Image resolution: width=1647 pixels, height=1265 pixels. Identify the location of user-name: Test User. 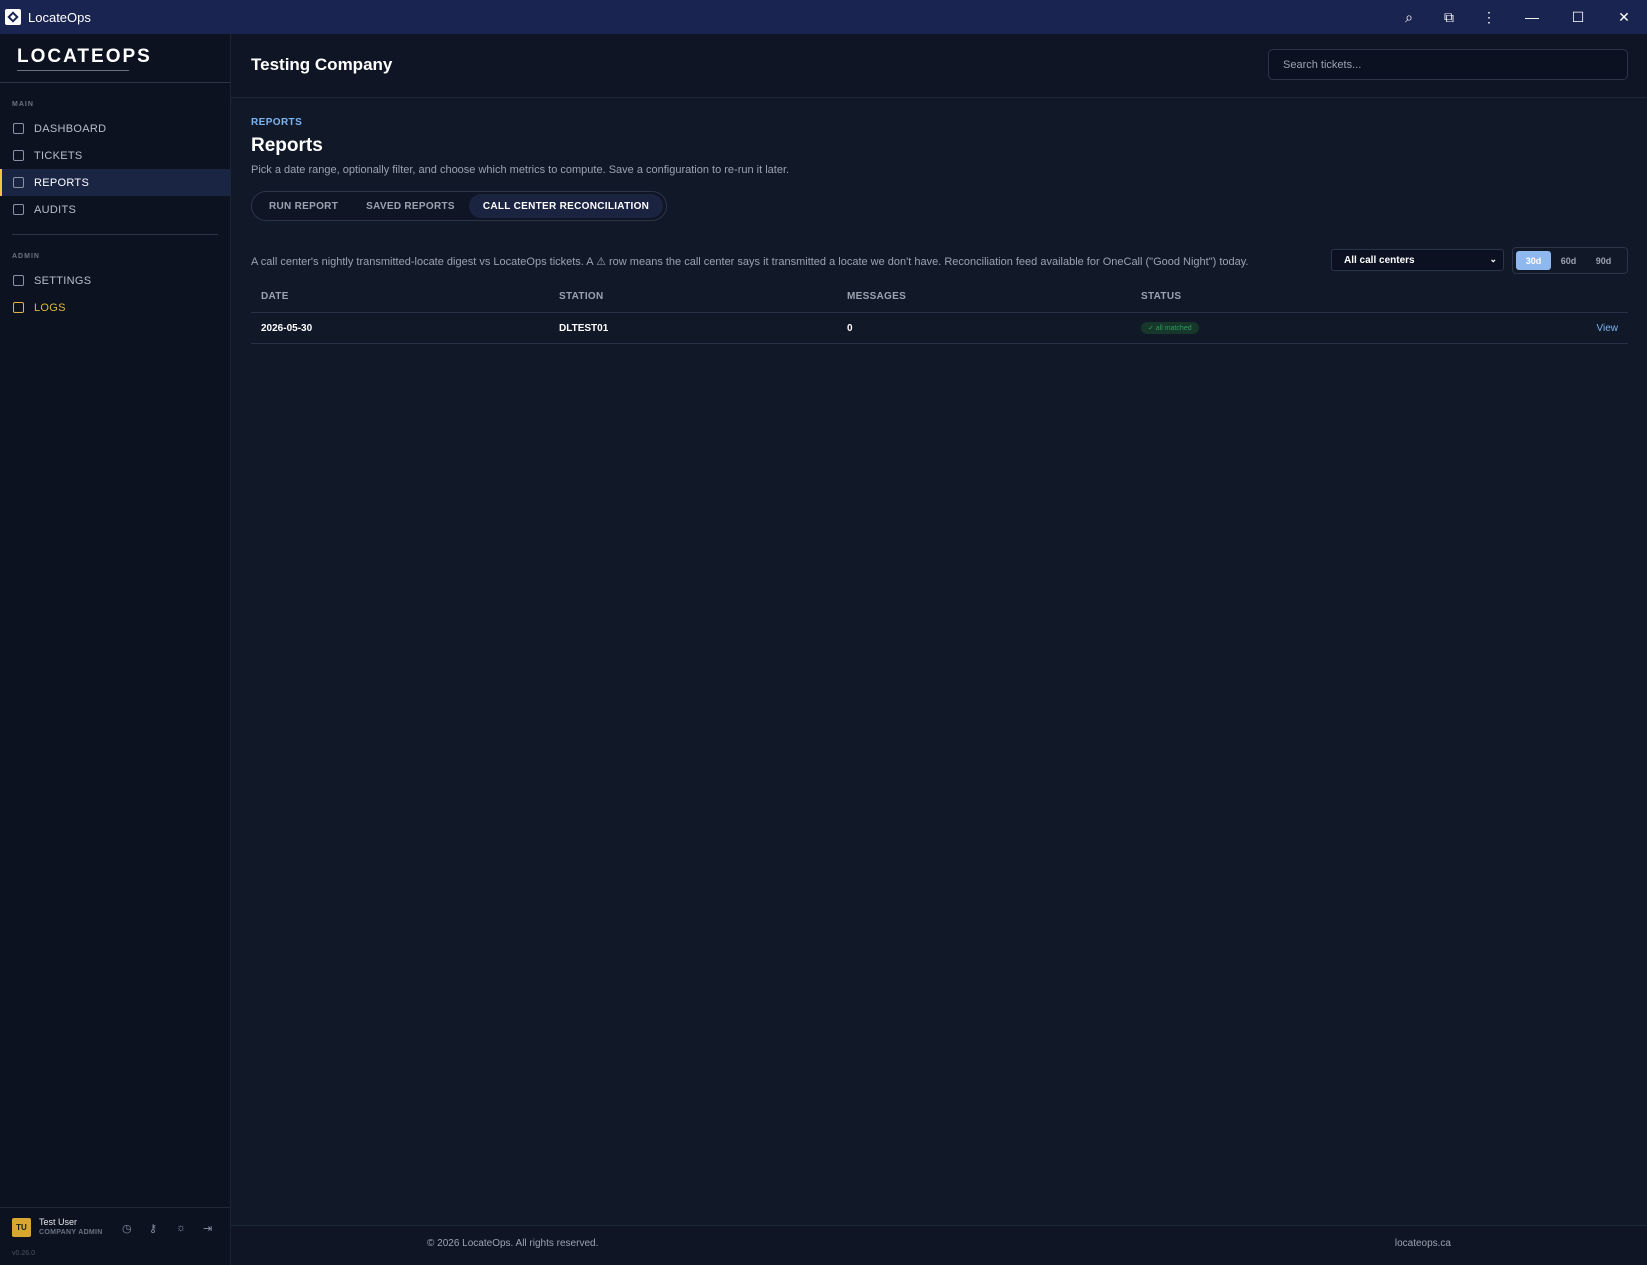
(58, 1222).